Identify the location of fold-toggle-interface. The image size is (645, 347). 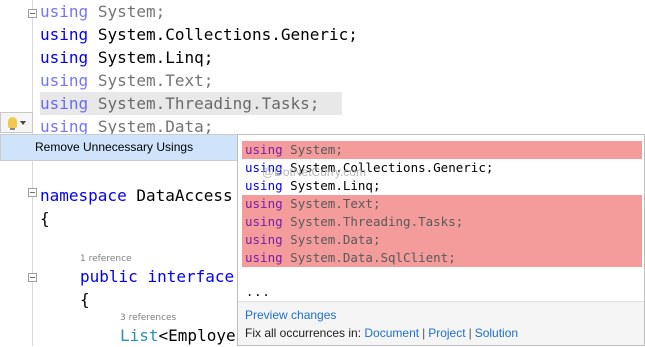
(32, 277).